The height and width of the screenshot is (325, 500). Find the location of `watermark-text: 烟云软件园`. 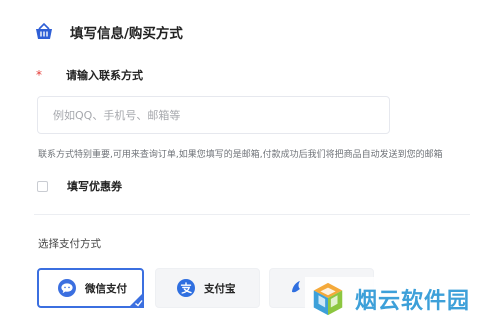

watermark-text: 烟云软件园 is located at coordinates (413, 301).